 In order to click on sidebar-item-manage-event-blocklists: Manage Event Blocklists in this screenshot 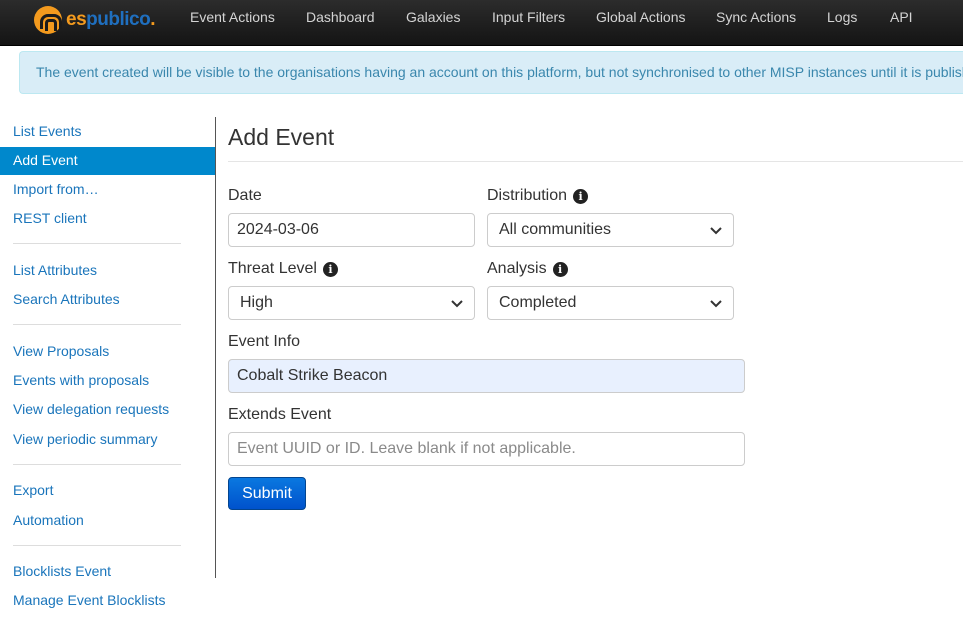, I will do `click(89, 600)`.